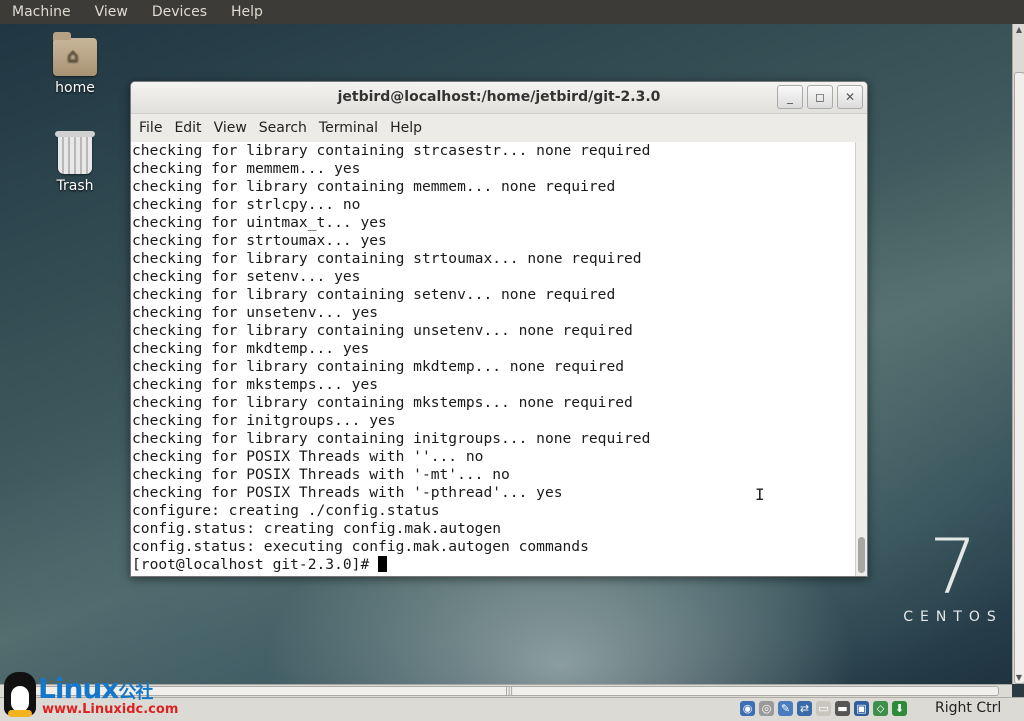 The image size is (1024, 721). Describe the element at coordinates (509, 690) in the screenshot. I see `scroll-grip-icon: |||` at that location.